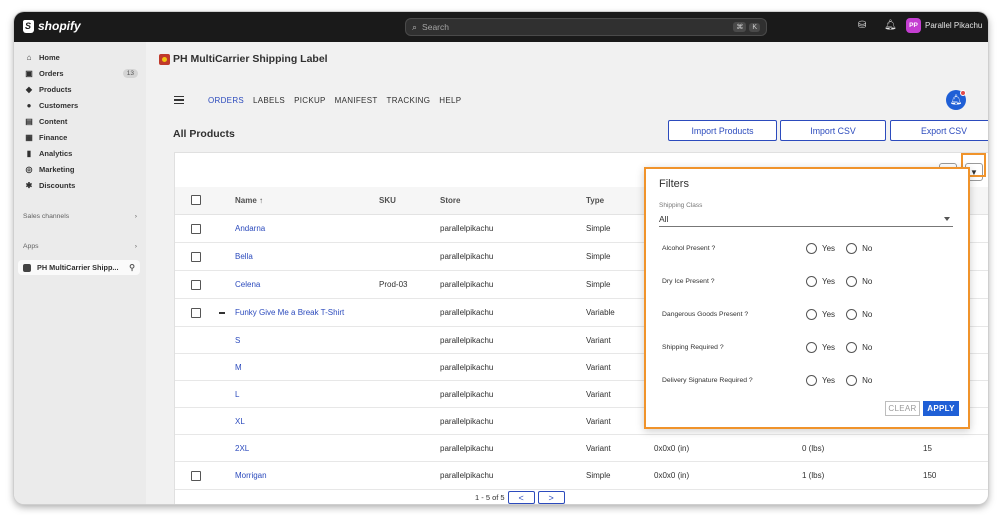 The image size is (1000, 515). Describe the element at coordinates (79, 267) in the screenshot. I see `sidebar-item-ph-multicarrier: PH MultiCarrier Shipp... ⚲` at that location.